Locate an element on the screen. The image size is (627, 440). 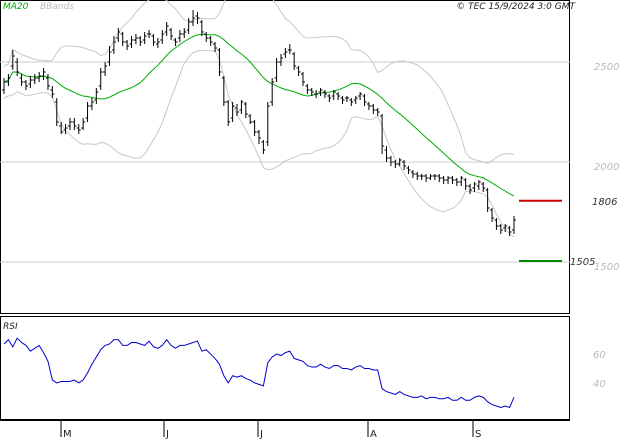
month-label: M is located at coordinates (67, 434).